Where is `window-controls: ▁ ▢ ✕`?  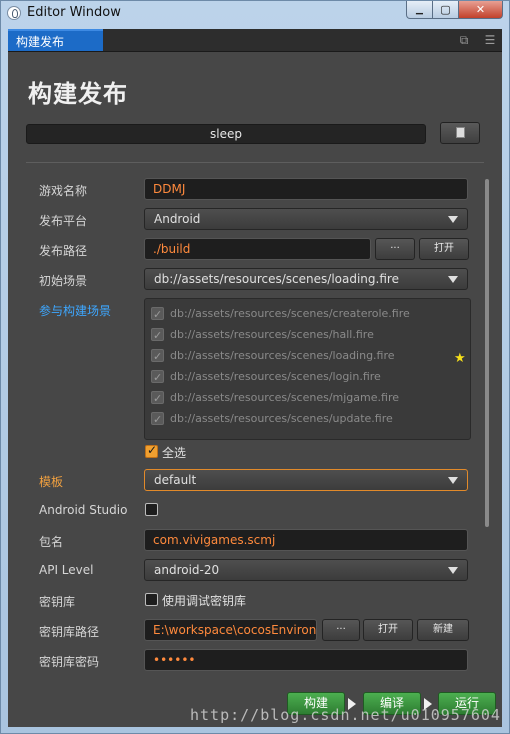 window-controls: ▁ ▢ ✕ is located at coordinates (454, 10).